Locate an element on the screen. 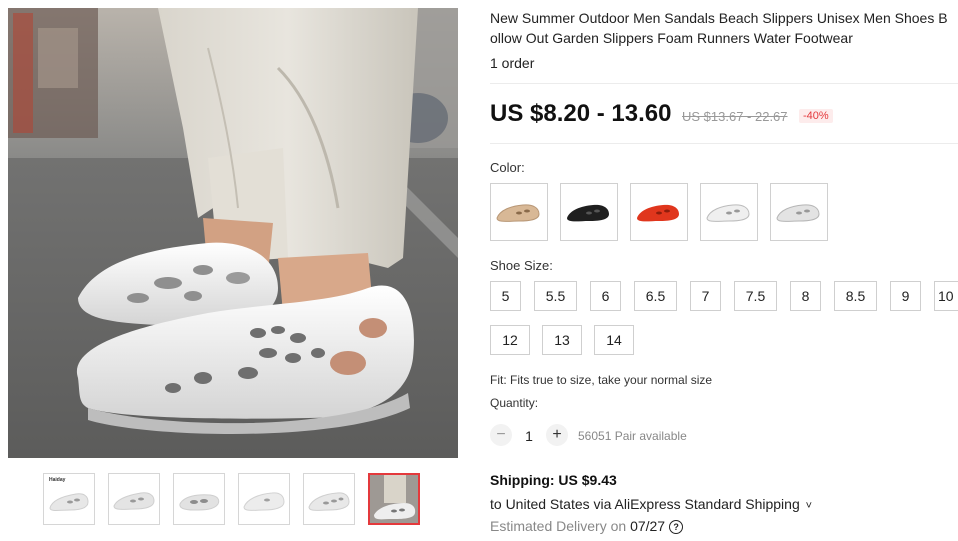  size-option-10: 10 is located at coordinates (946, 296).